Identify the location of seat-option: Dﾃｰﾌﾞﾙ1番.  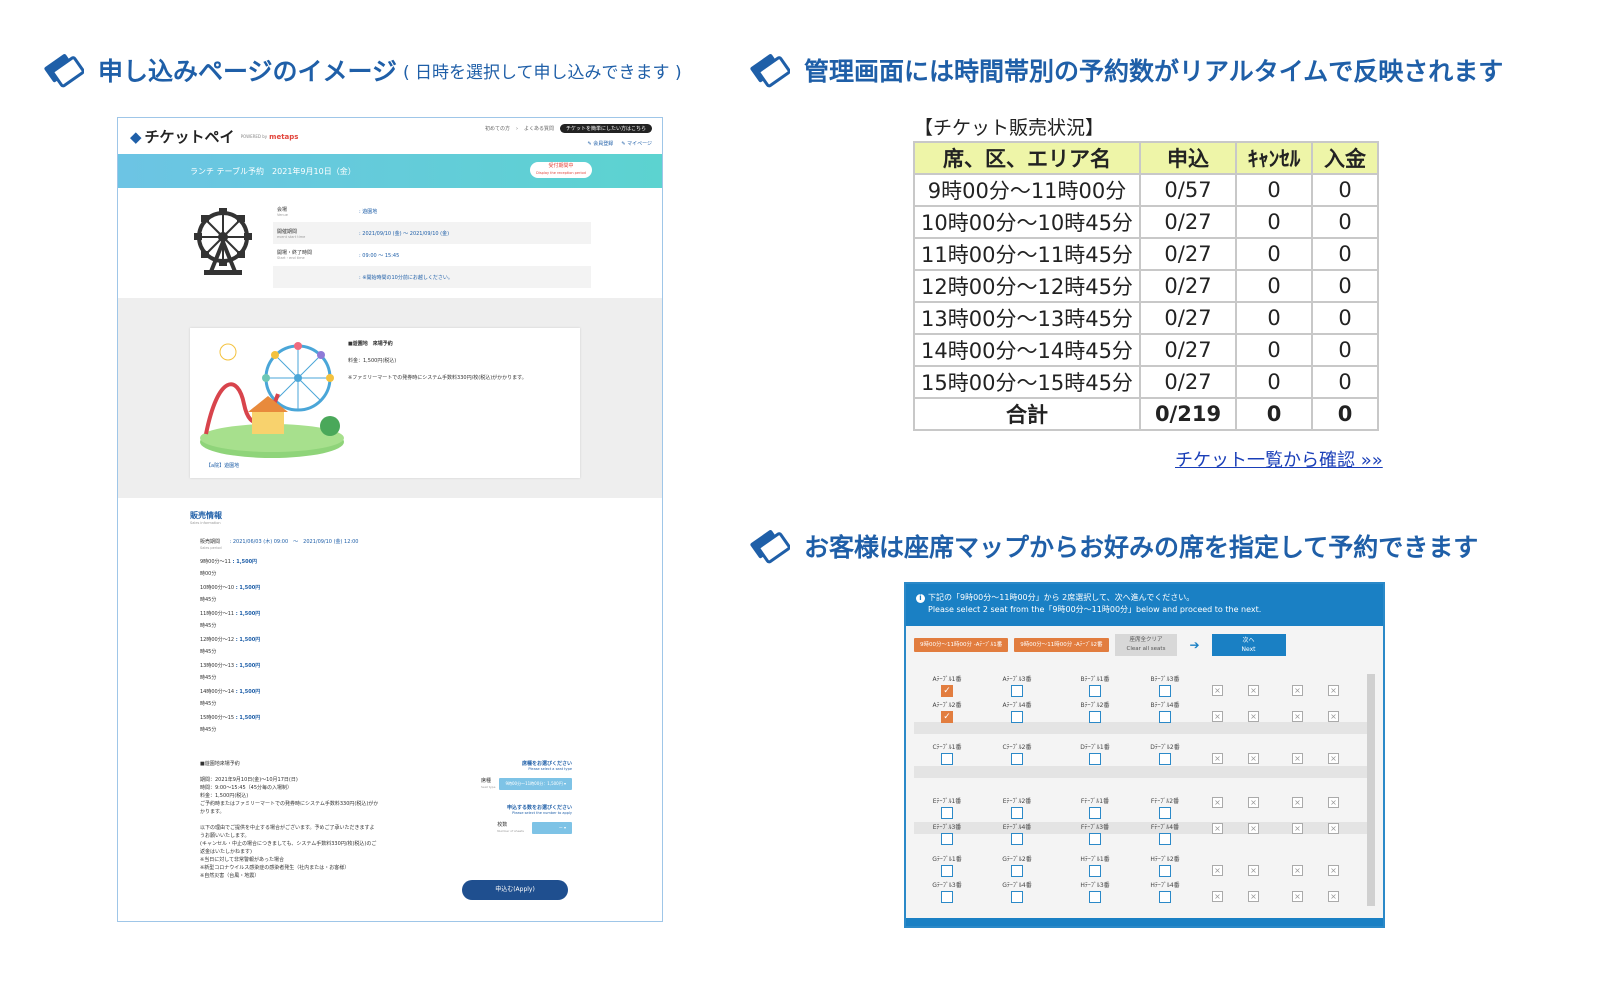
(1095, 753).